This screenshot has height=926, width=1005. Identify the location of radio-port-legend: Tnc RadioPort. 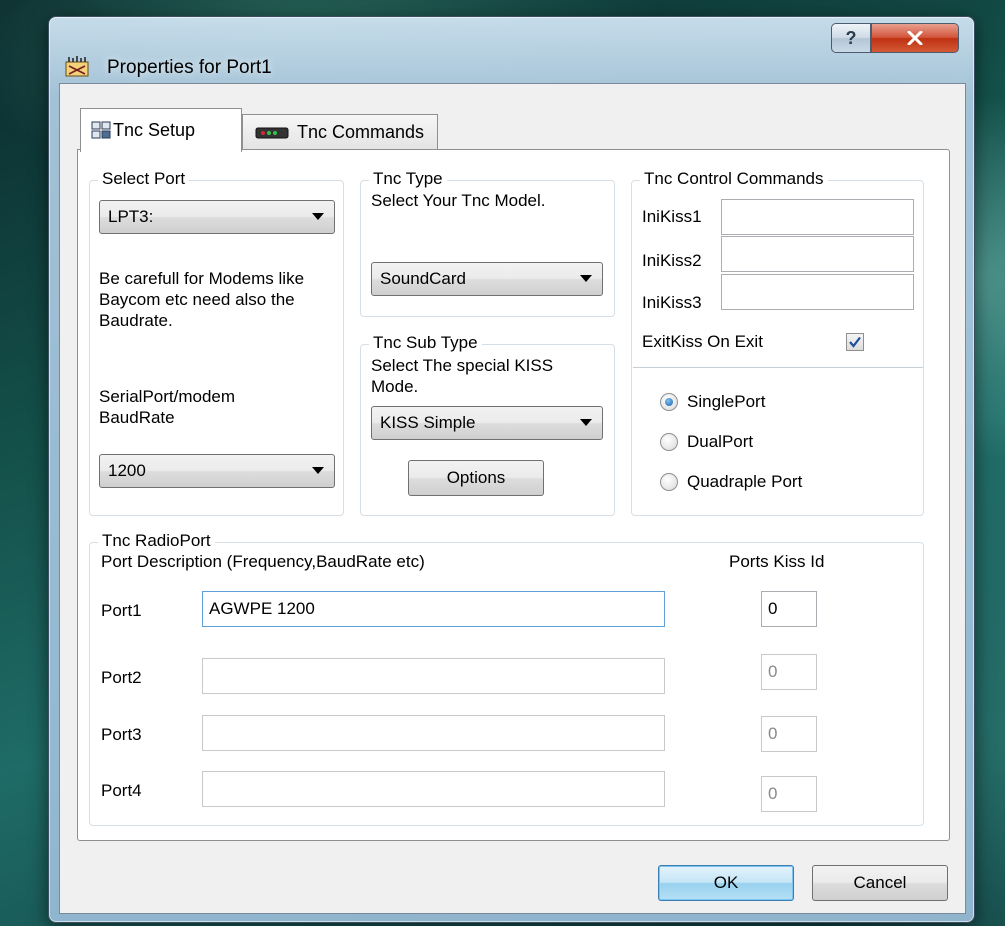
(156, 541).